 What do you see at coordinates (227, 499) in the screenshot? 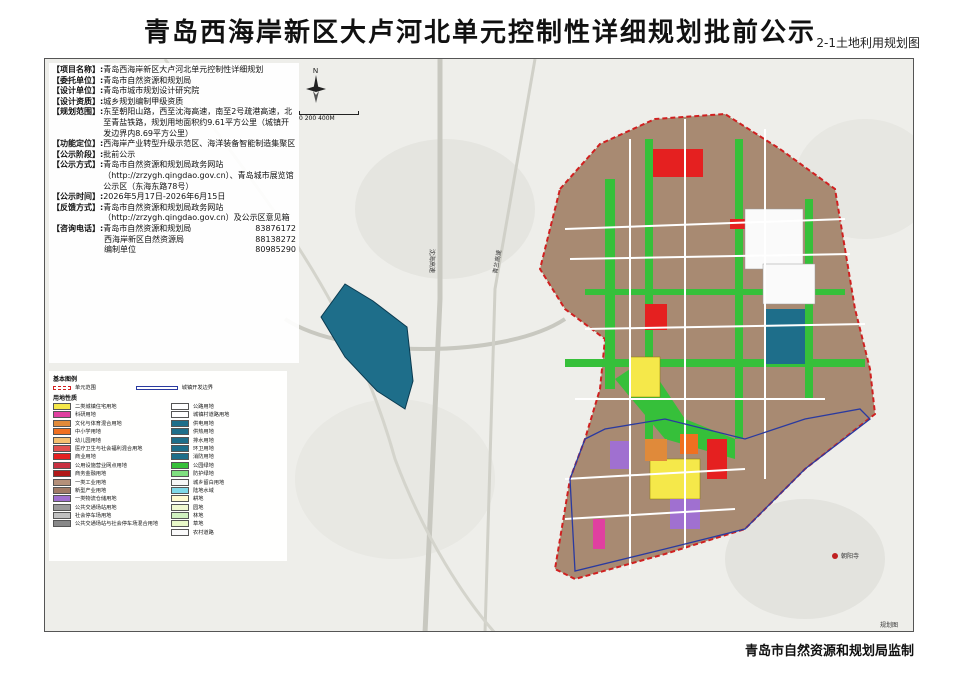
I see `legend-item: 耕地` at bounding box center [227, 499].